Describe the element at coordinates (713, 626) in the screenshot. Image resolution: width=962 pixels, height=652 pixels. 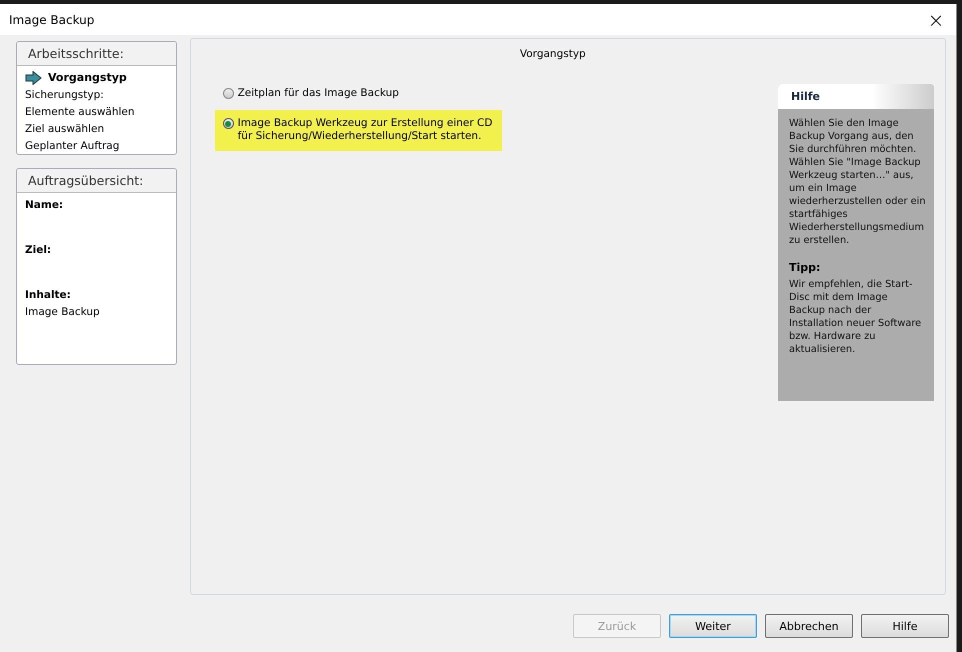
I see `dialog-button: Weiter` at that location.